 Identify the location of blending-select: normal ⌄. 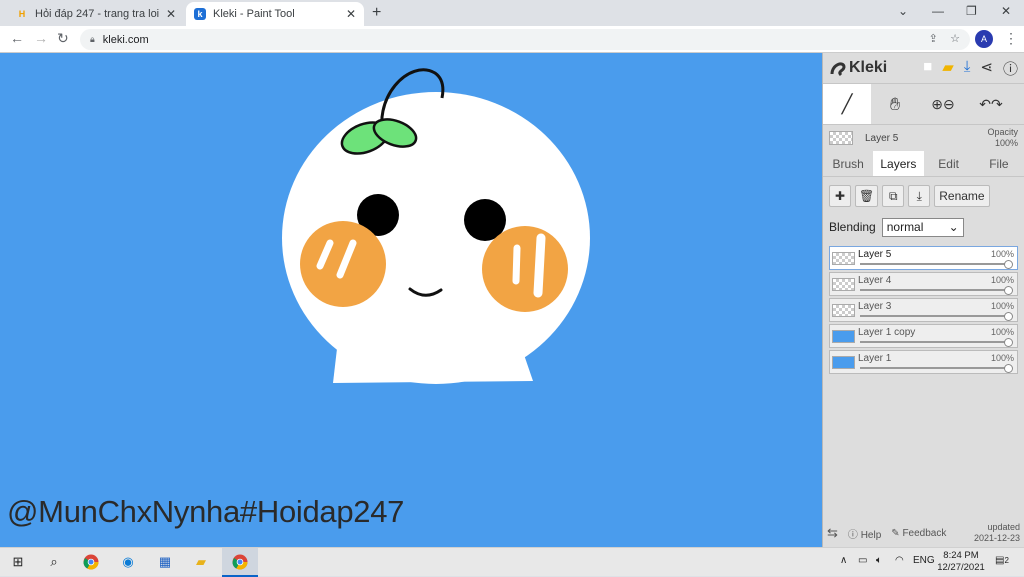
(922, 227).